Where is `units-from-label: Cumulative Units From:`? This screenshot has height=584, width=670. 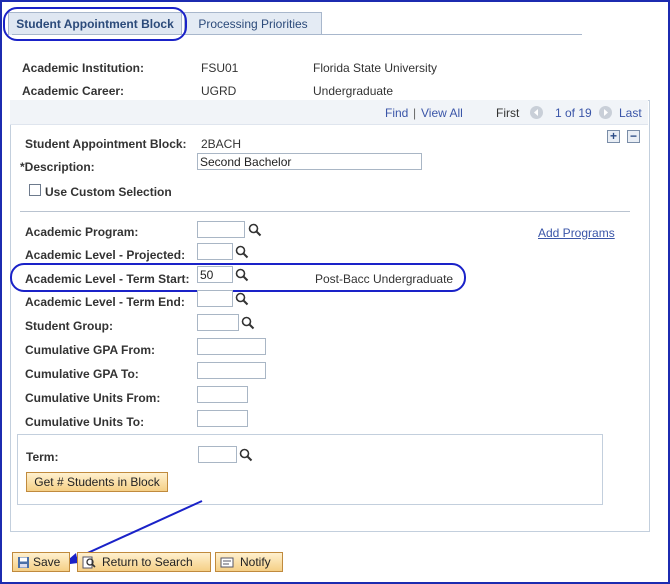 units-from-label: Cumulative Units From: is located at coordinates (93, 398).